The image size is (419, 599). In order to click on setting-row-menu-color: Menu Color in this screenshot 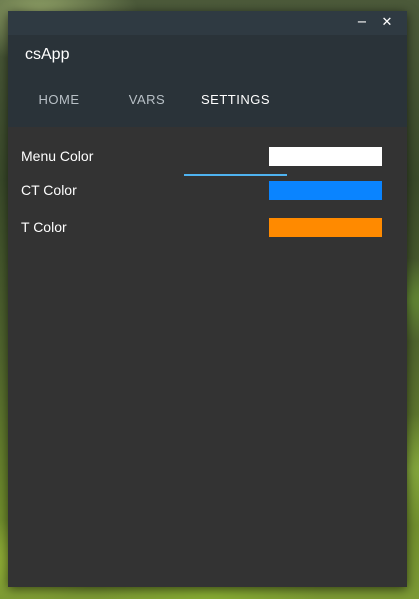, I will do `click(207, 156)`.